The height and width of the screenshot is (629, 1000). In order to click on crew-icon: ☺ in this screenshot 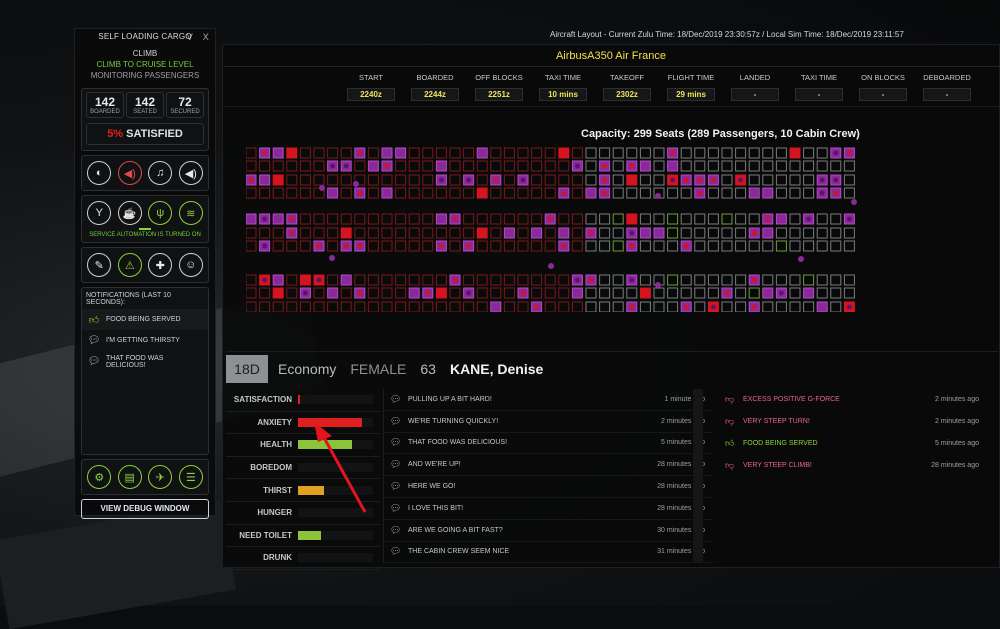, I will do `click(190, 265)`.